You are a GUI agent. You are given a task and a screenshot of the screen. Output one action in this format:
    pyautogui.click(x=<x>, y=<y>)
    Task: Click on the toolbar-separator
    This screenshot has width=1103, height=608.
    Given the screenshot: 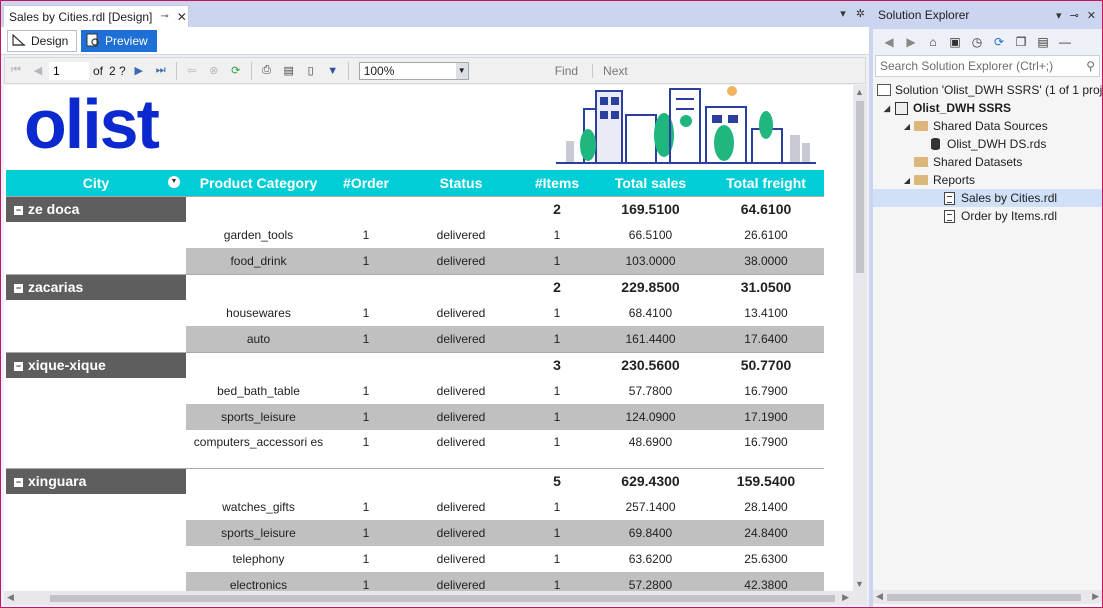 What is the action you would take?
    pyautogui.click(x=176, y=70)
    